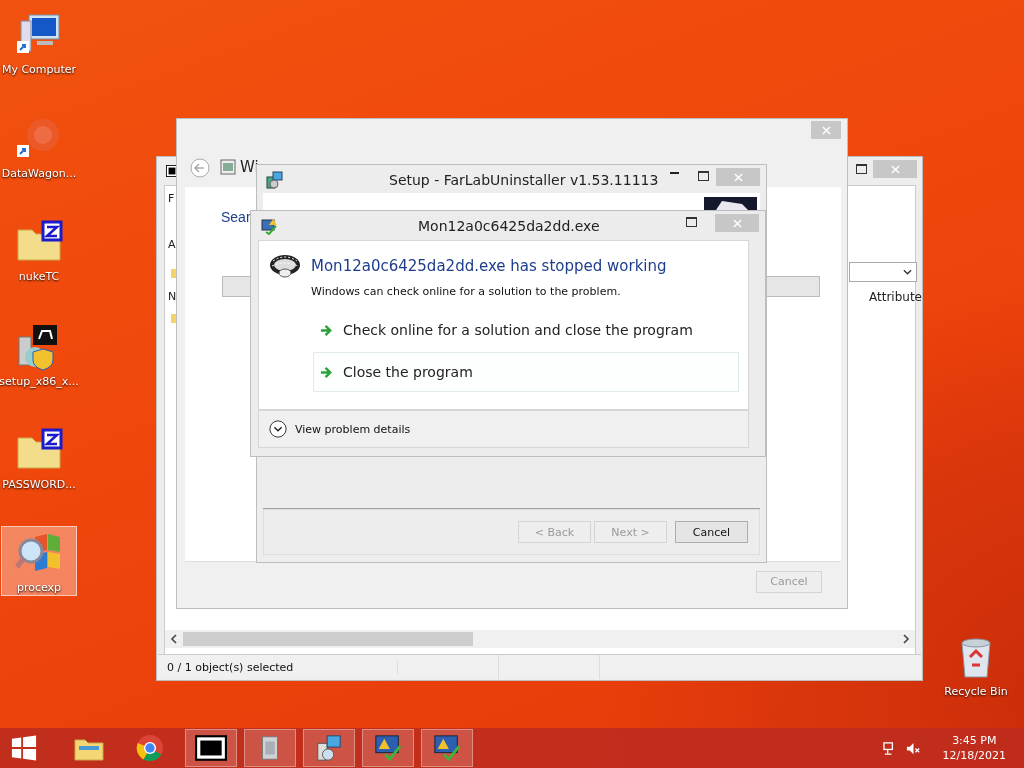  I want to click on desktop-icon: Recycle Bin, so click(976, 665).